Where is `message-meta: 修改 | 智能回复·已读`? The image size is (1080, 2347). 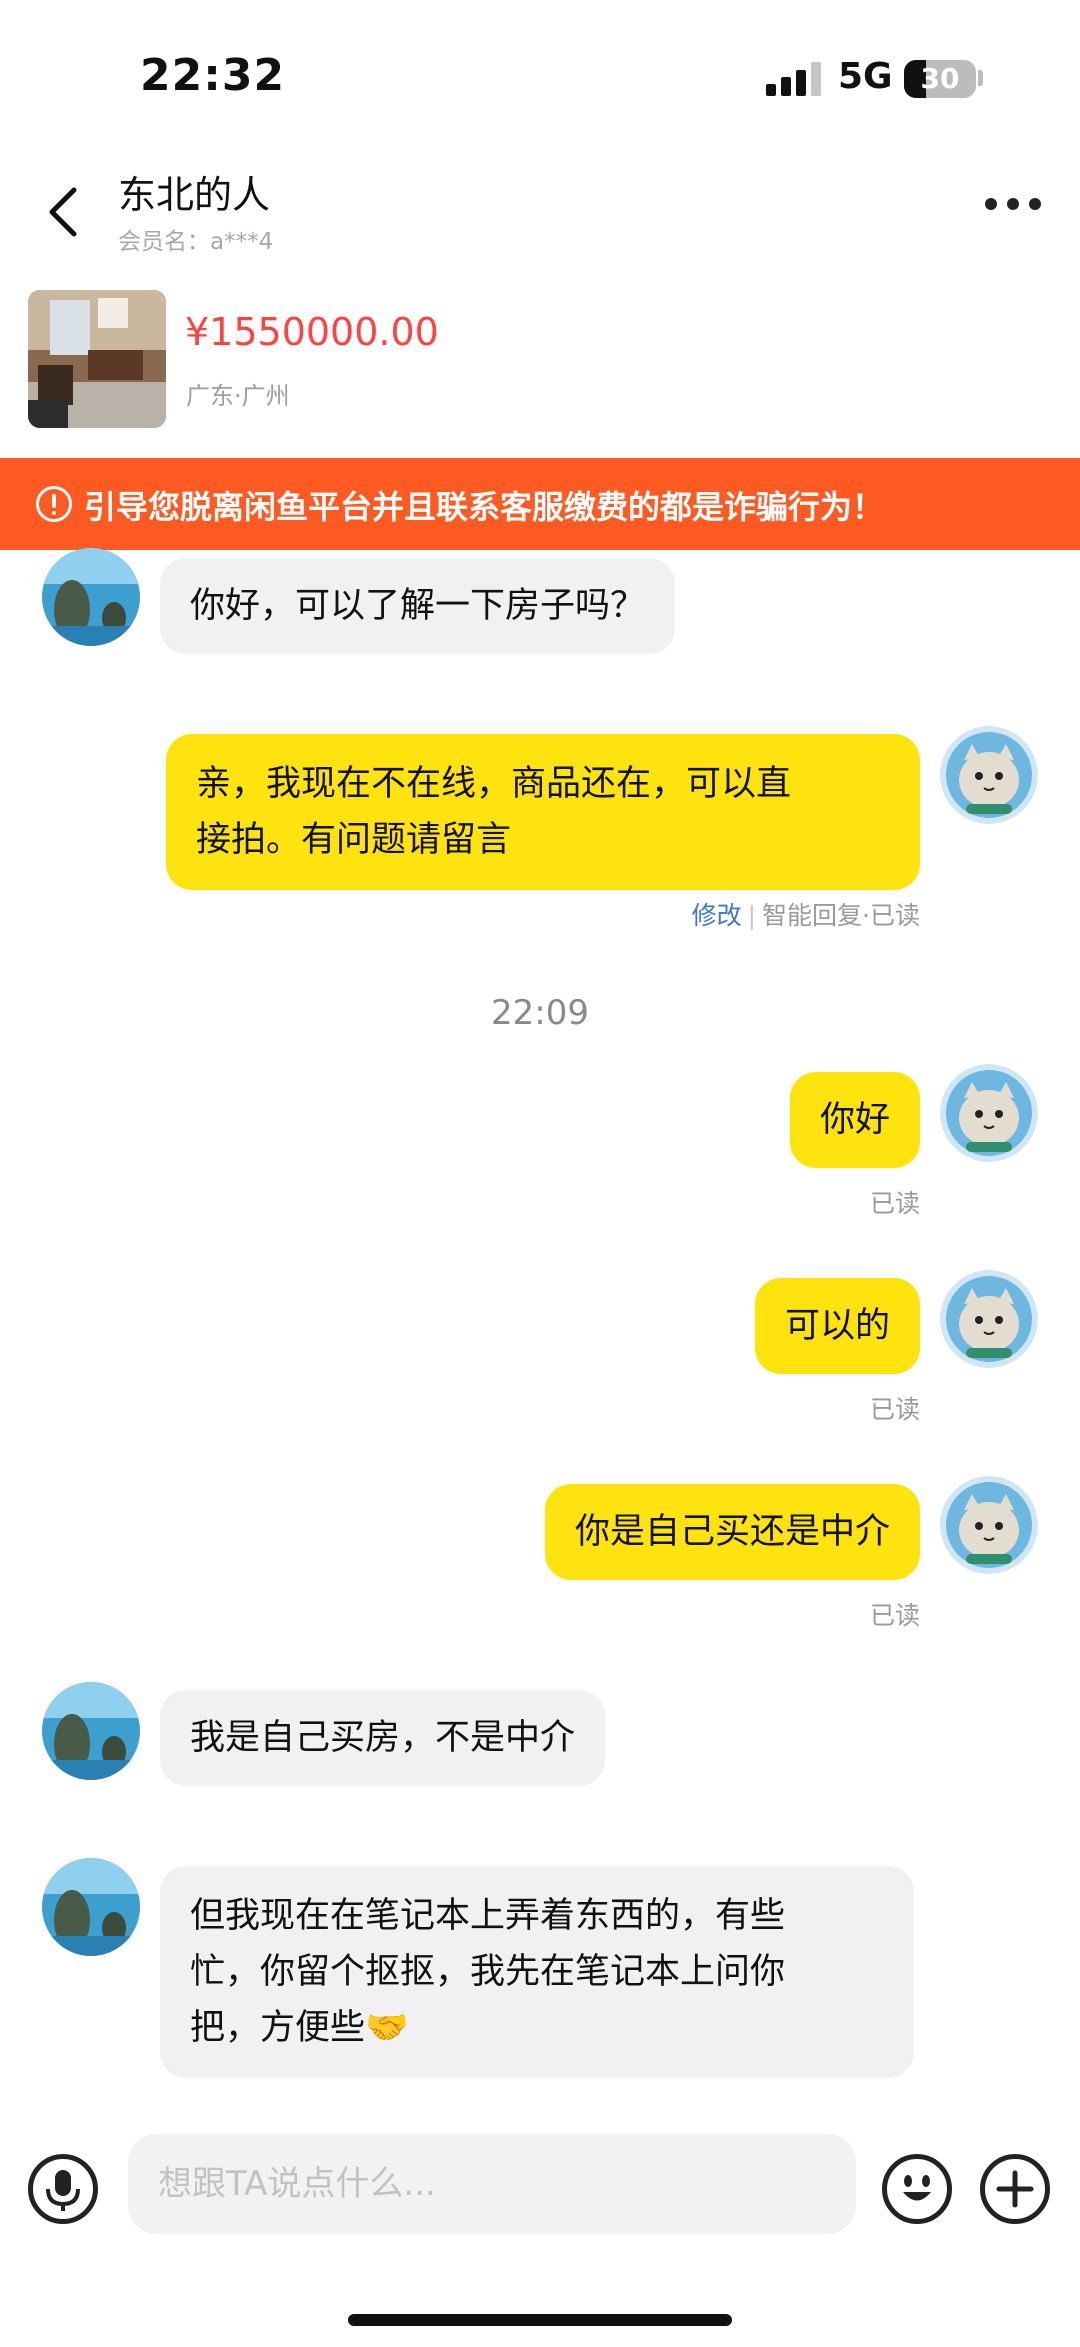
message-meta: 修改 | 智能回复·已读 is located at coordinates (805, 915).